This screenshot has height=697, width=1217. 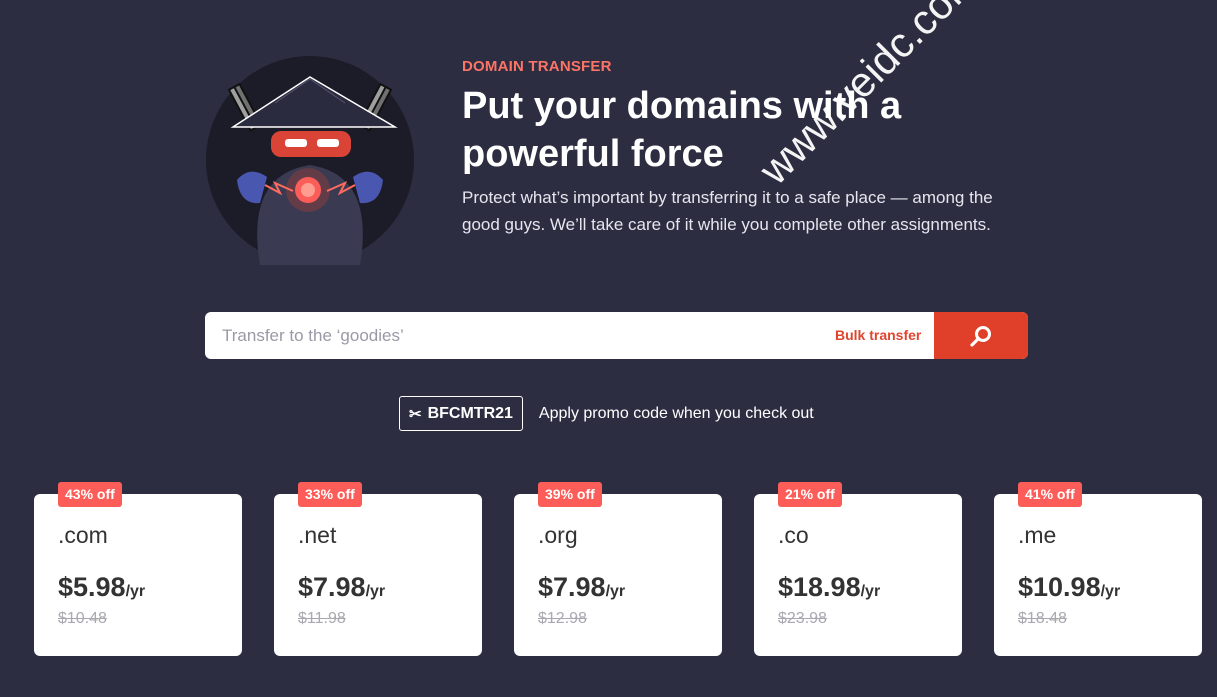 I want to click on tld-name: .org, so click(x=558, y=535).